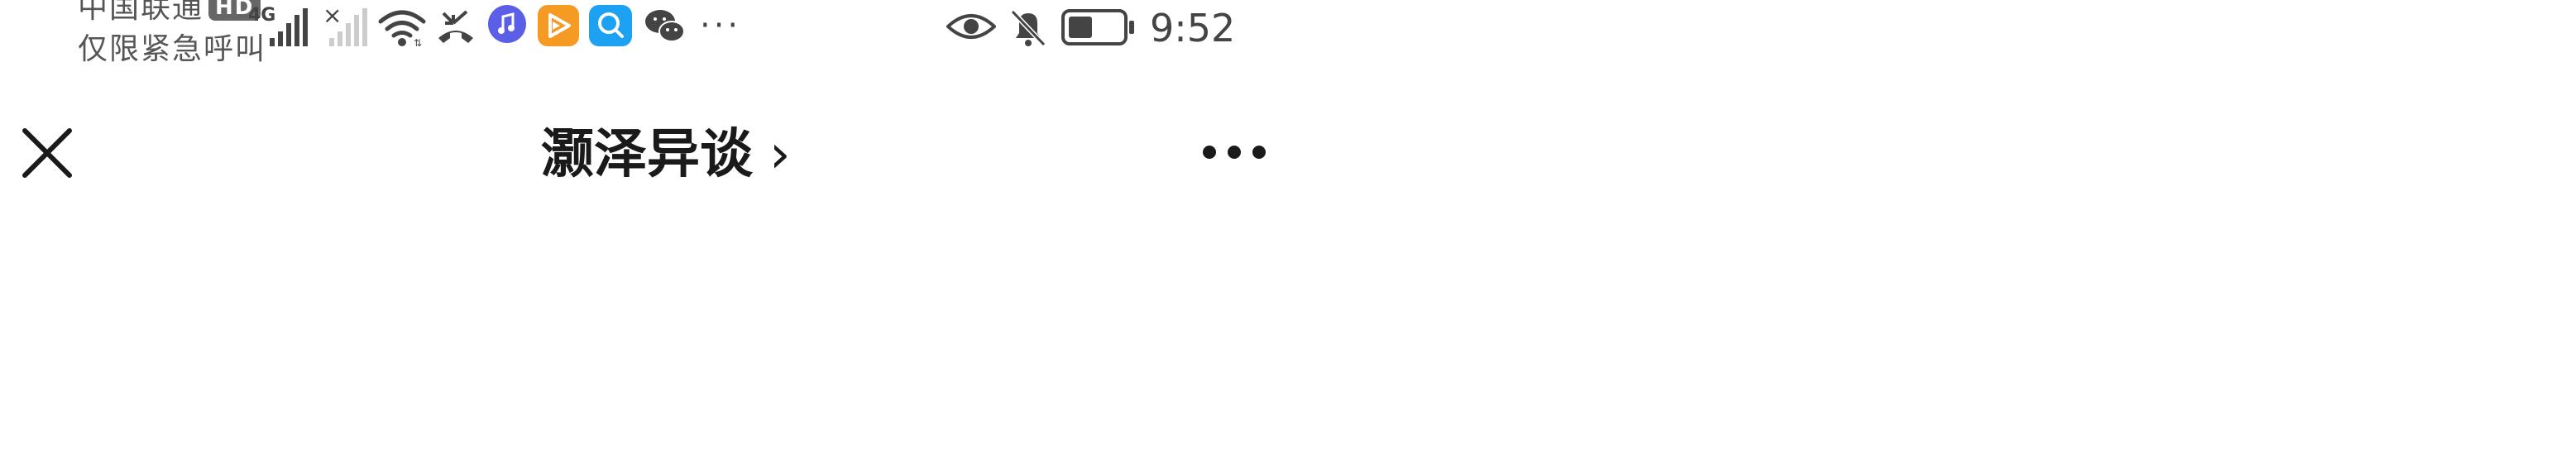 Image resolution: width=2576 pixels, height=459 pixels. What do you see at coordinates (1099, 27) in the screenshot?
I see `battery-icon` at bounding box center [1099, 27].